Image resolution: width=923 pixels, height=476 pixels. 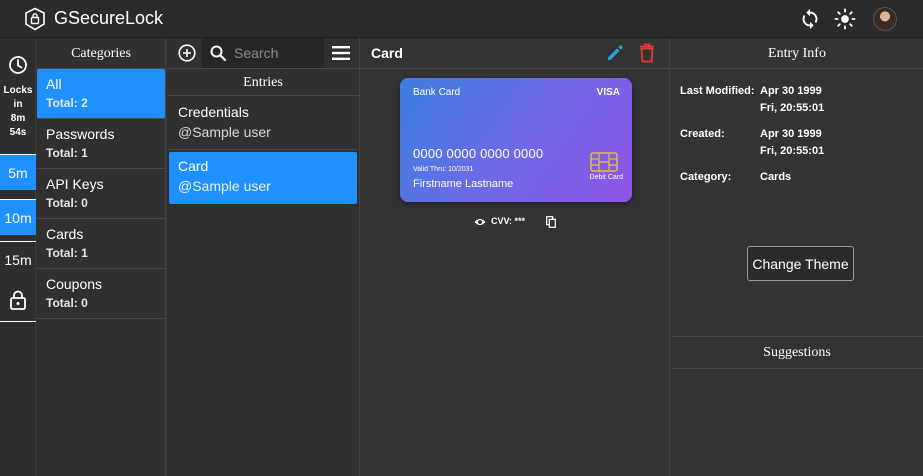 I want to click on entry-title: Credentials, so click(x=213, y=112).